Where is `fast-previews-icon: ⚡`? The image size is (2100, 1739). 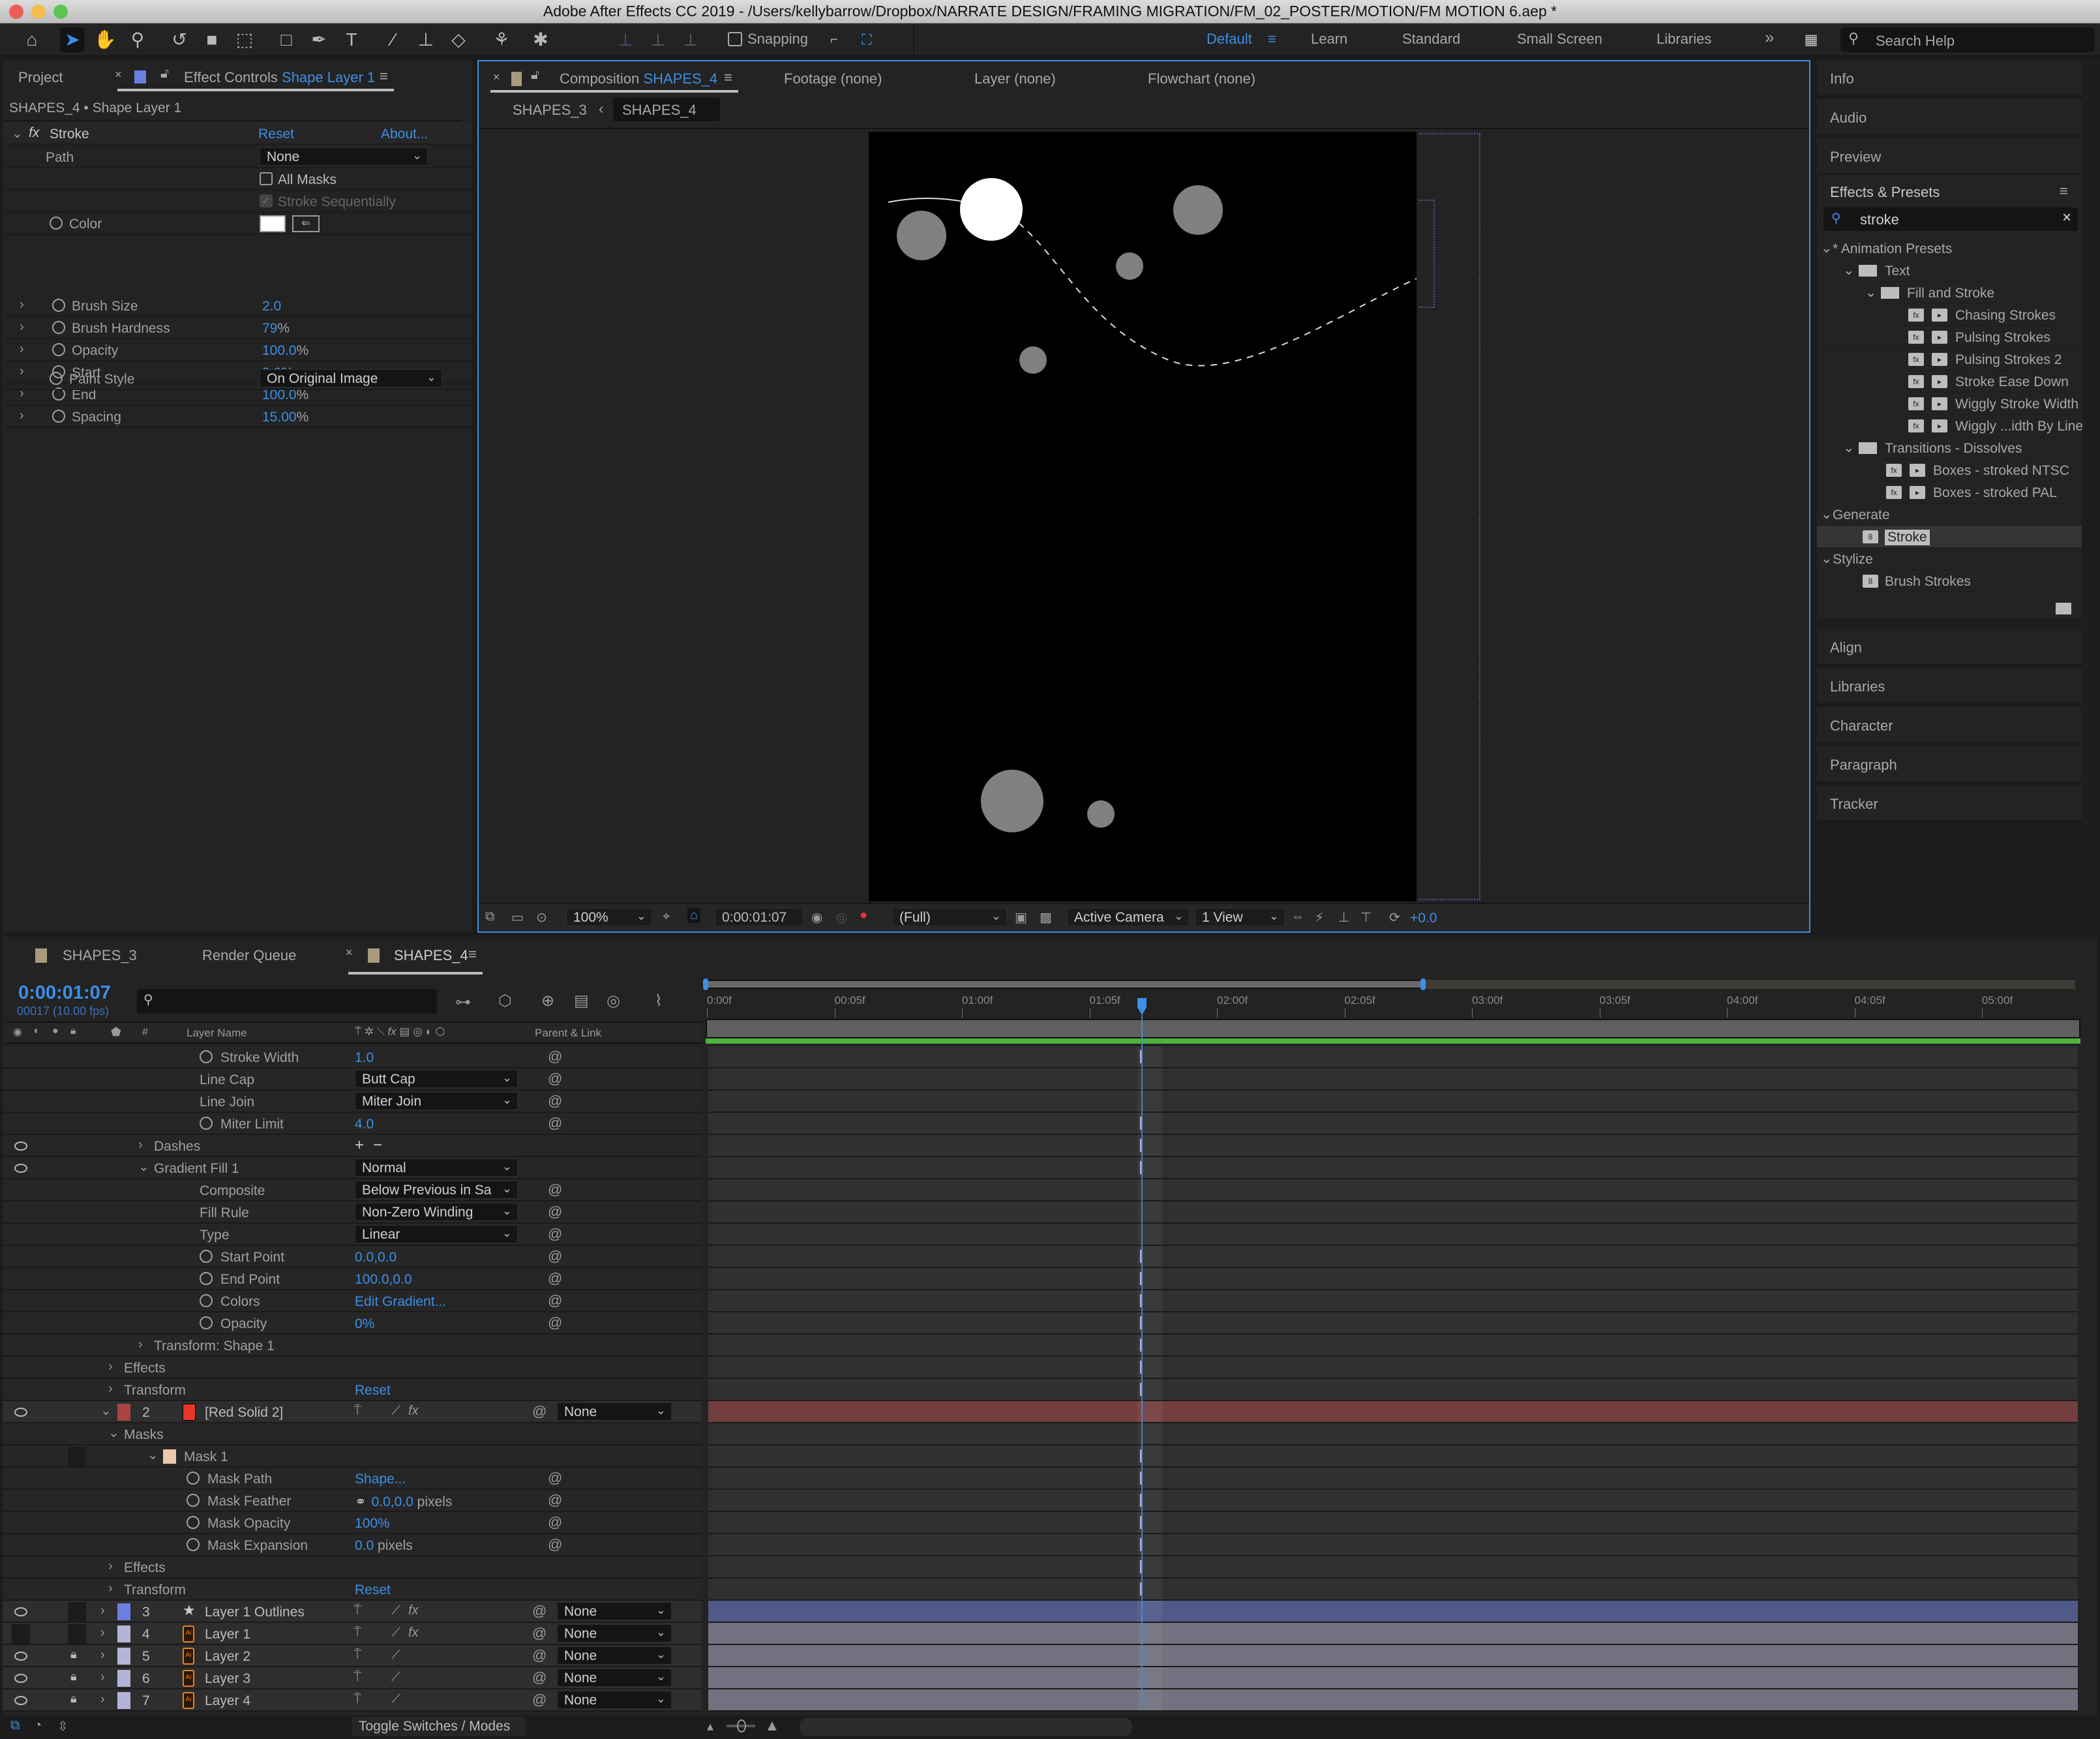 fast-previews-icon: ⚡ is located at coordinates (1320, 918).